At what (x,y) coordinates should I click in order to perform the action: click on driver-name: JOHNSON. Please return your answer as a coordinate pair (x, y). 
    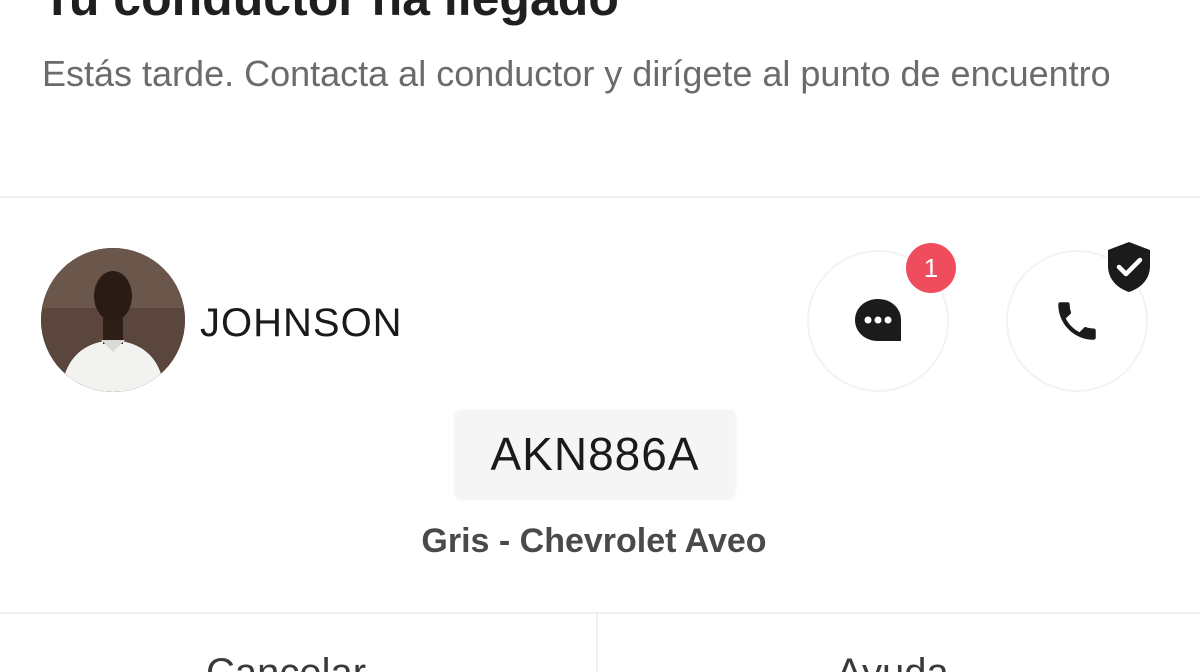
    Looking at the image, I should click on (301, 323).